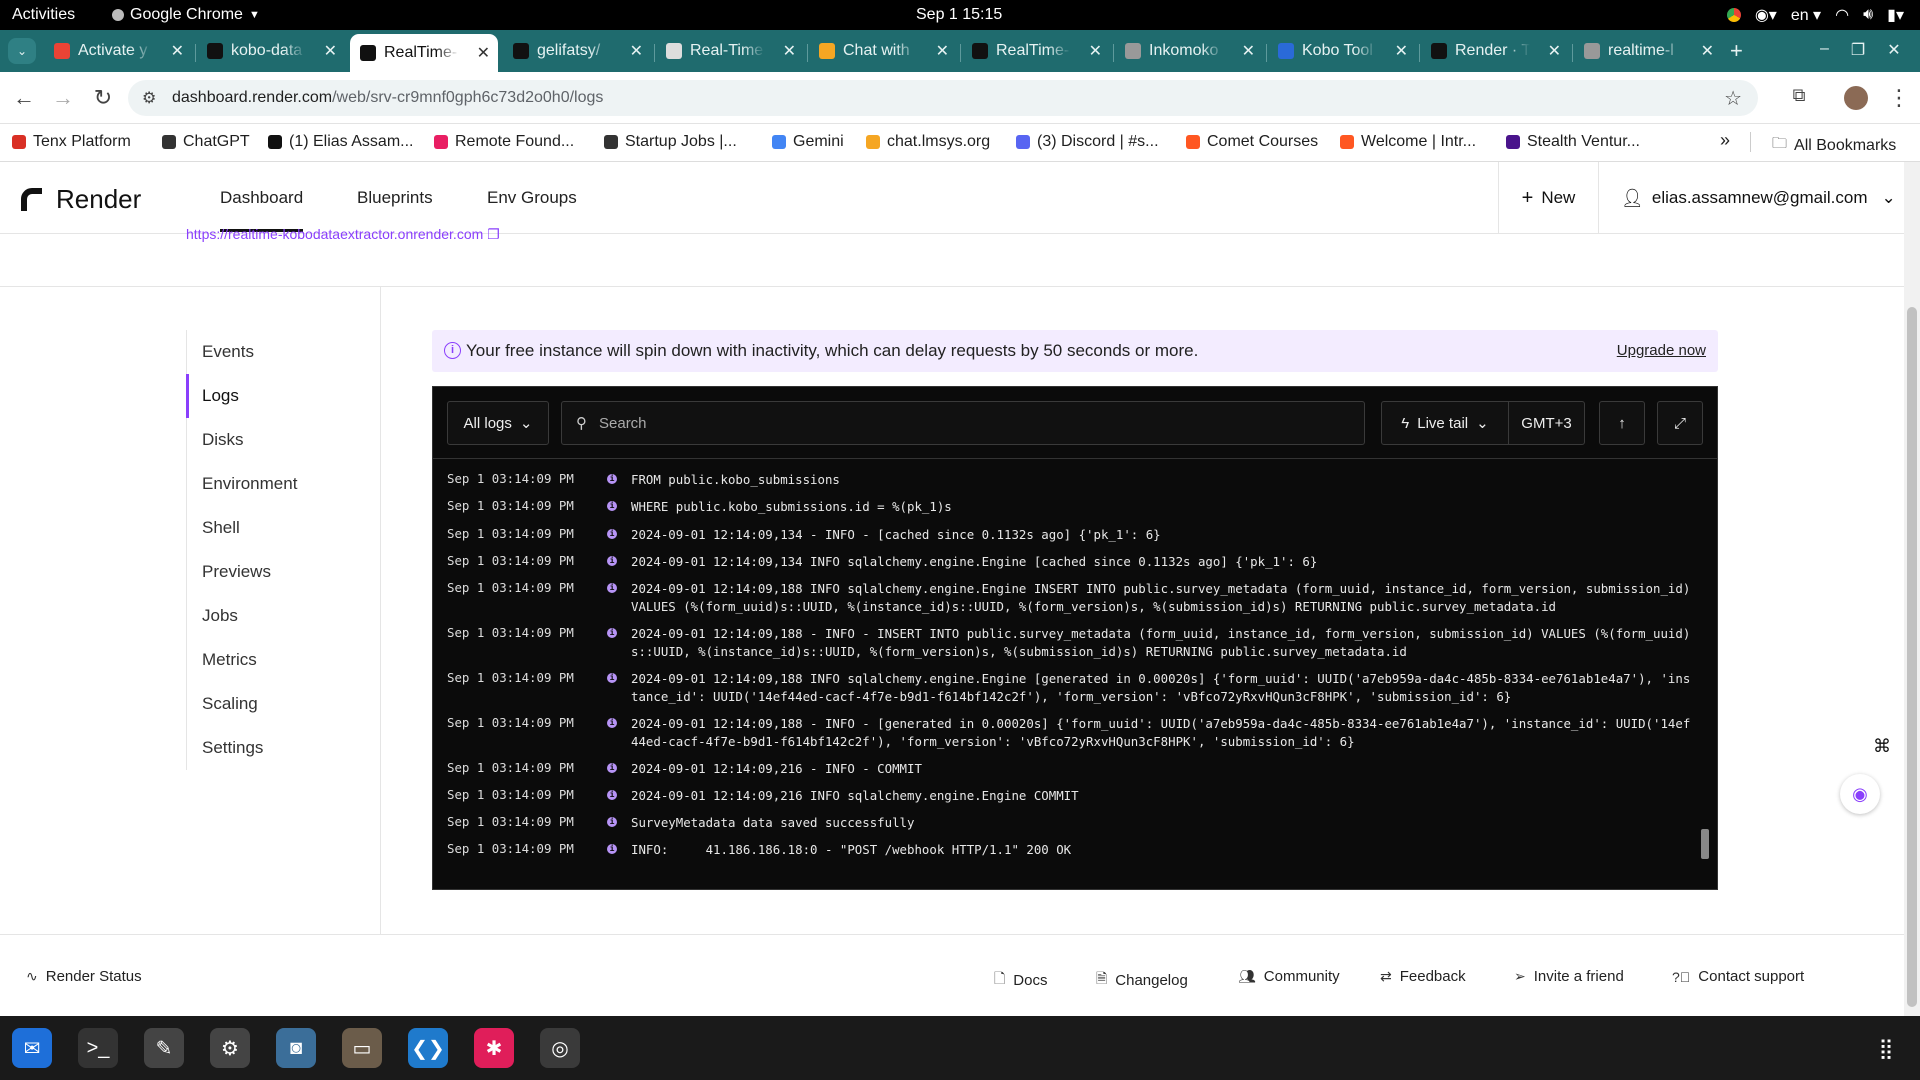 This screenshot has width=1920, height=1080. What do you see at coordinates (959, 15) in the screenshot?
I see `clock: Sep 1 15:15` at bounding box center [959, 15].